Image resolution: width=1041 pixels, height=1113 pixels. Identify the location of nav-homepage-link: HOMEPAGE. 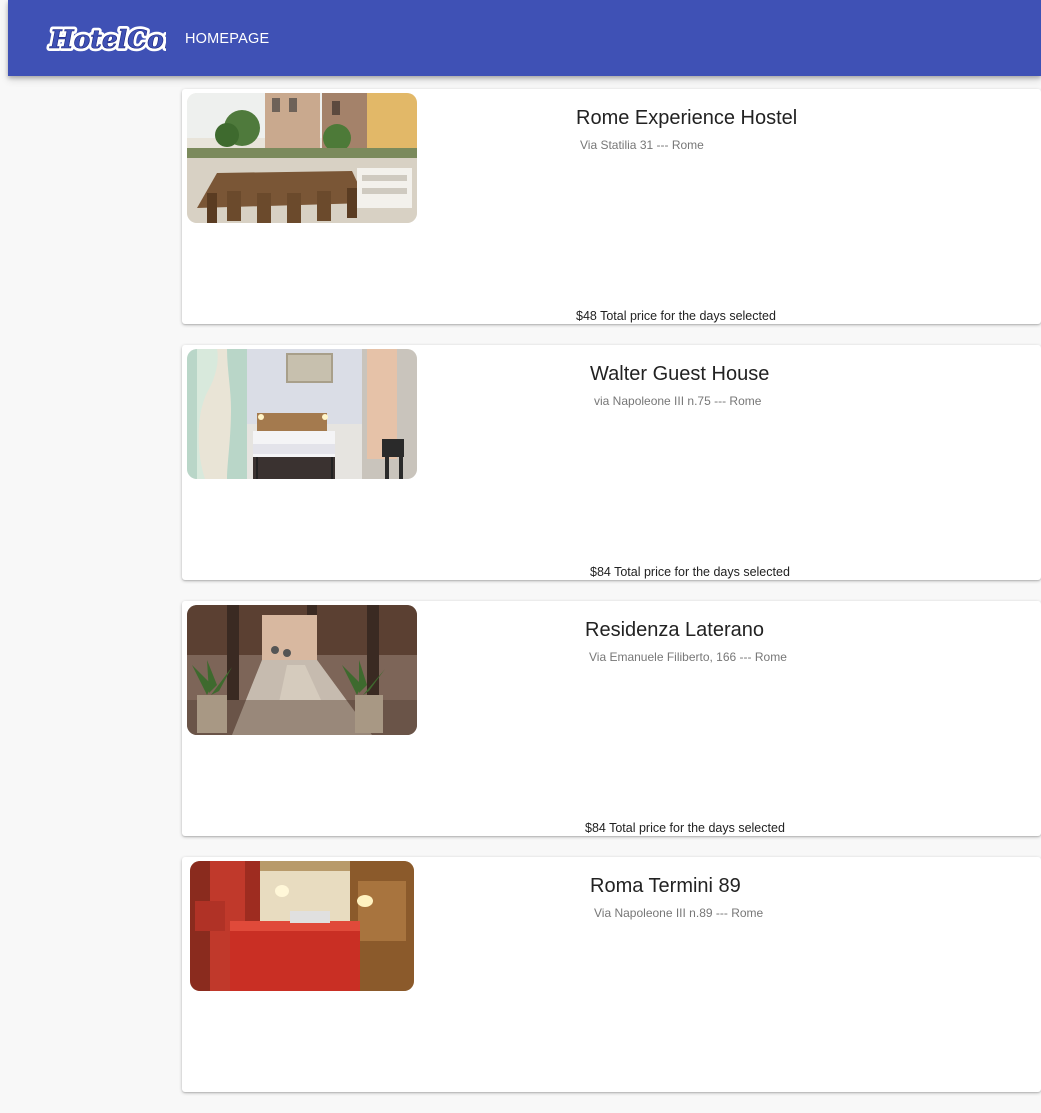
(227, 39).